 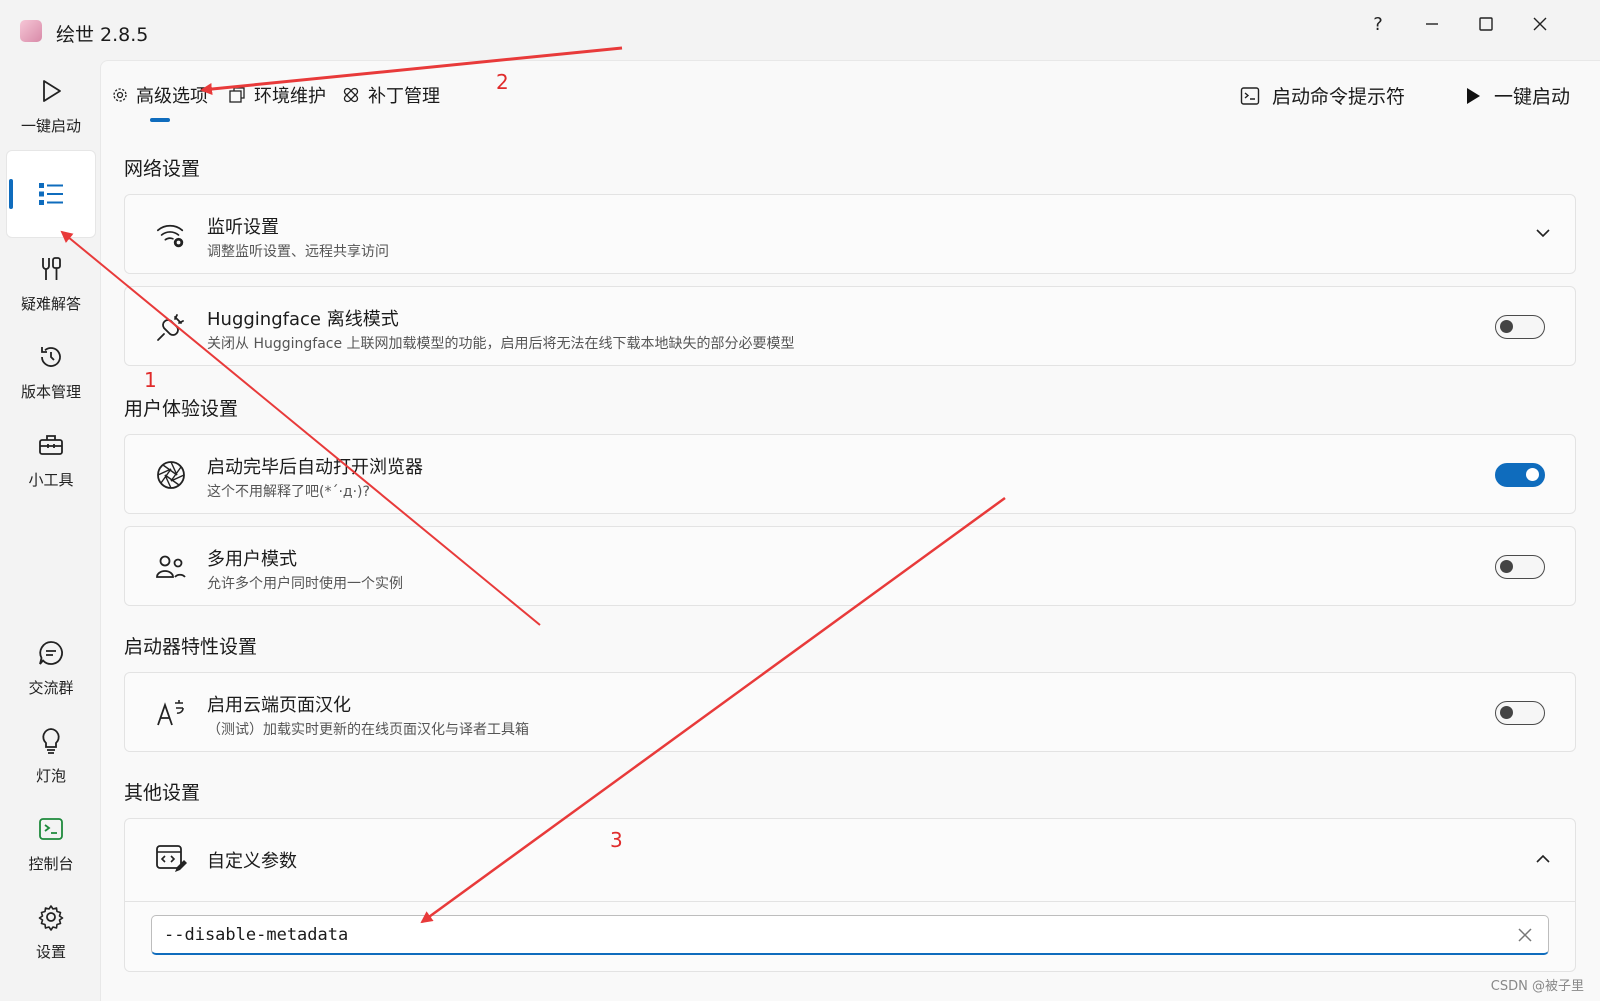 What do you see at coordinates (368, 730) in the screenshot?
I see `card-description: （测试）加载实时更新的在线页面汉化与译者工具箱` at bounding box center [368, 730].